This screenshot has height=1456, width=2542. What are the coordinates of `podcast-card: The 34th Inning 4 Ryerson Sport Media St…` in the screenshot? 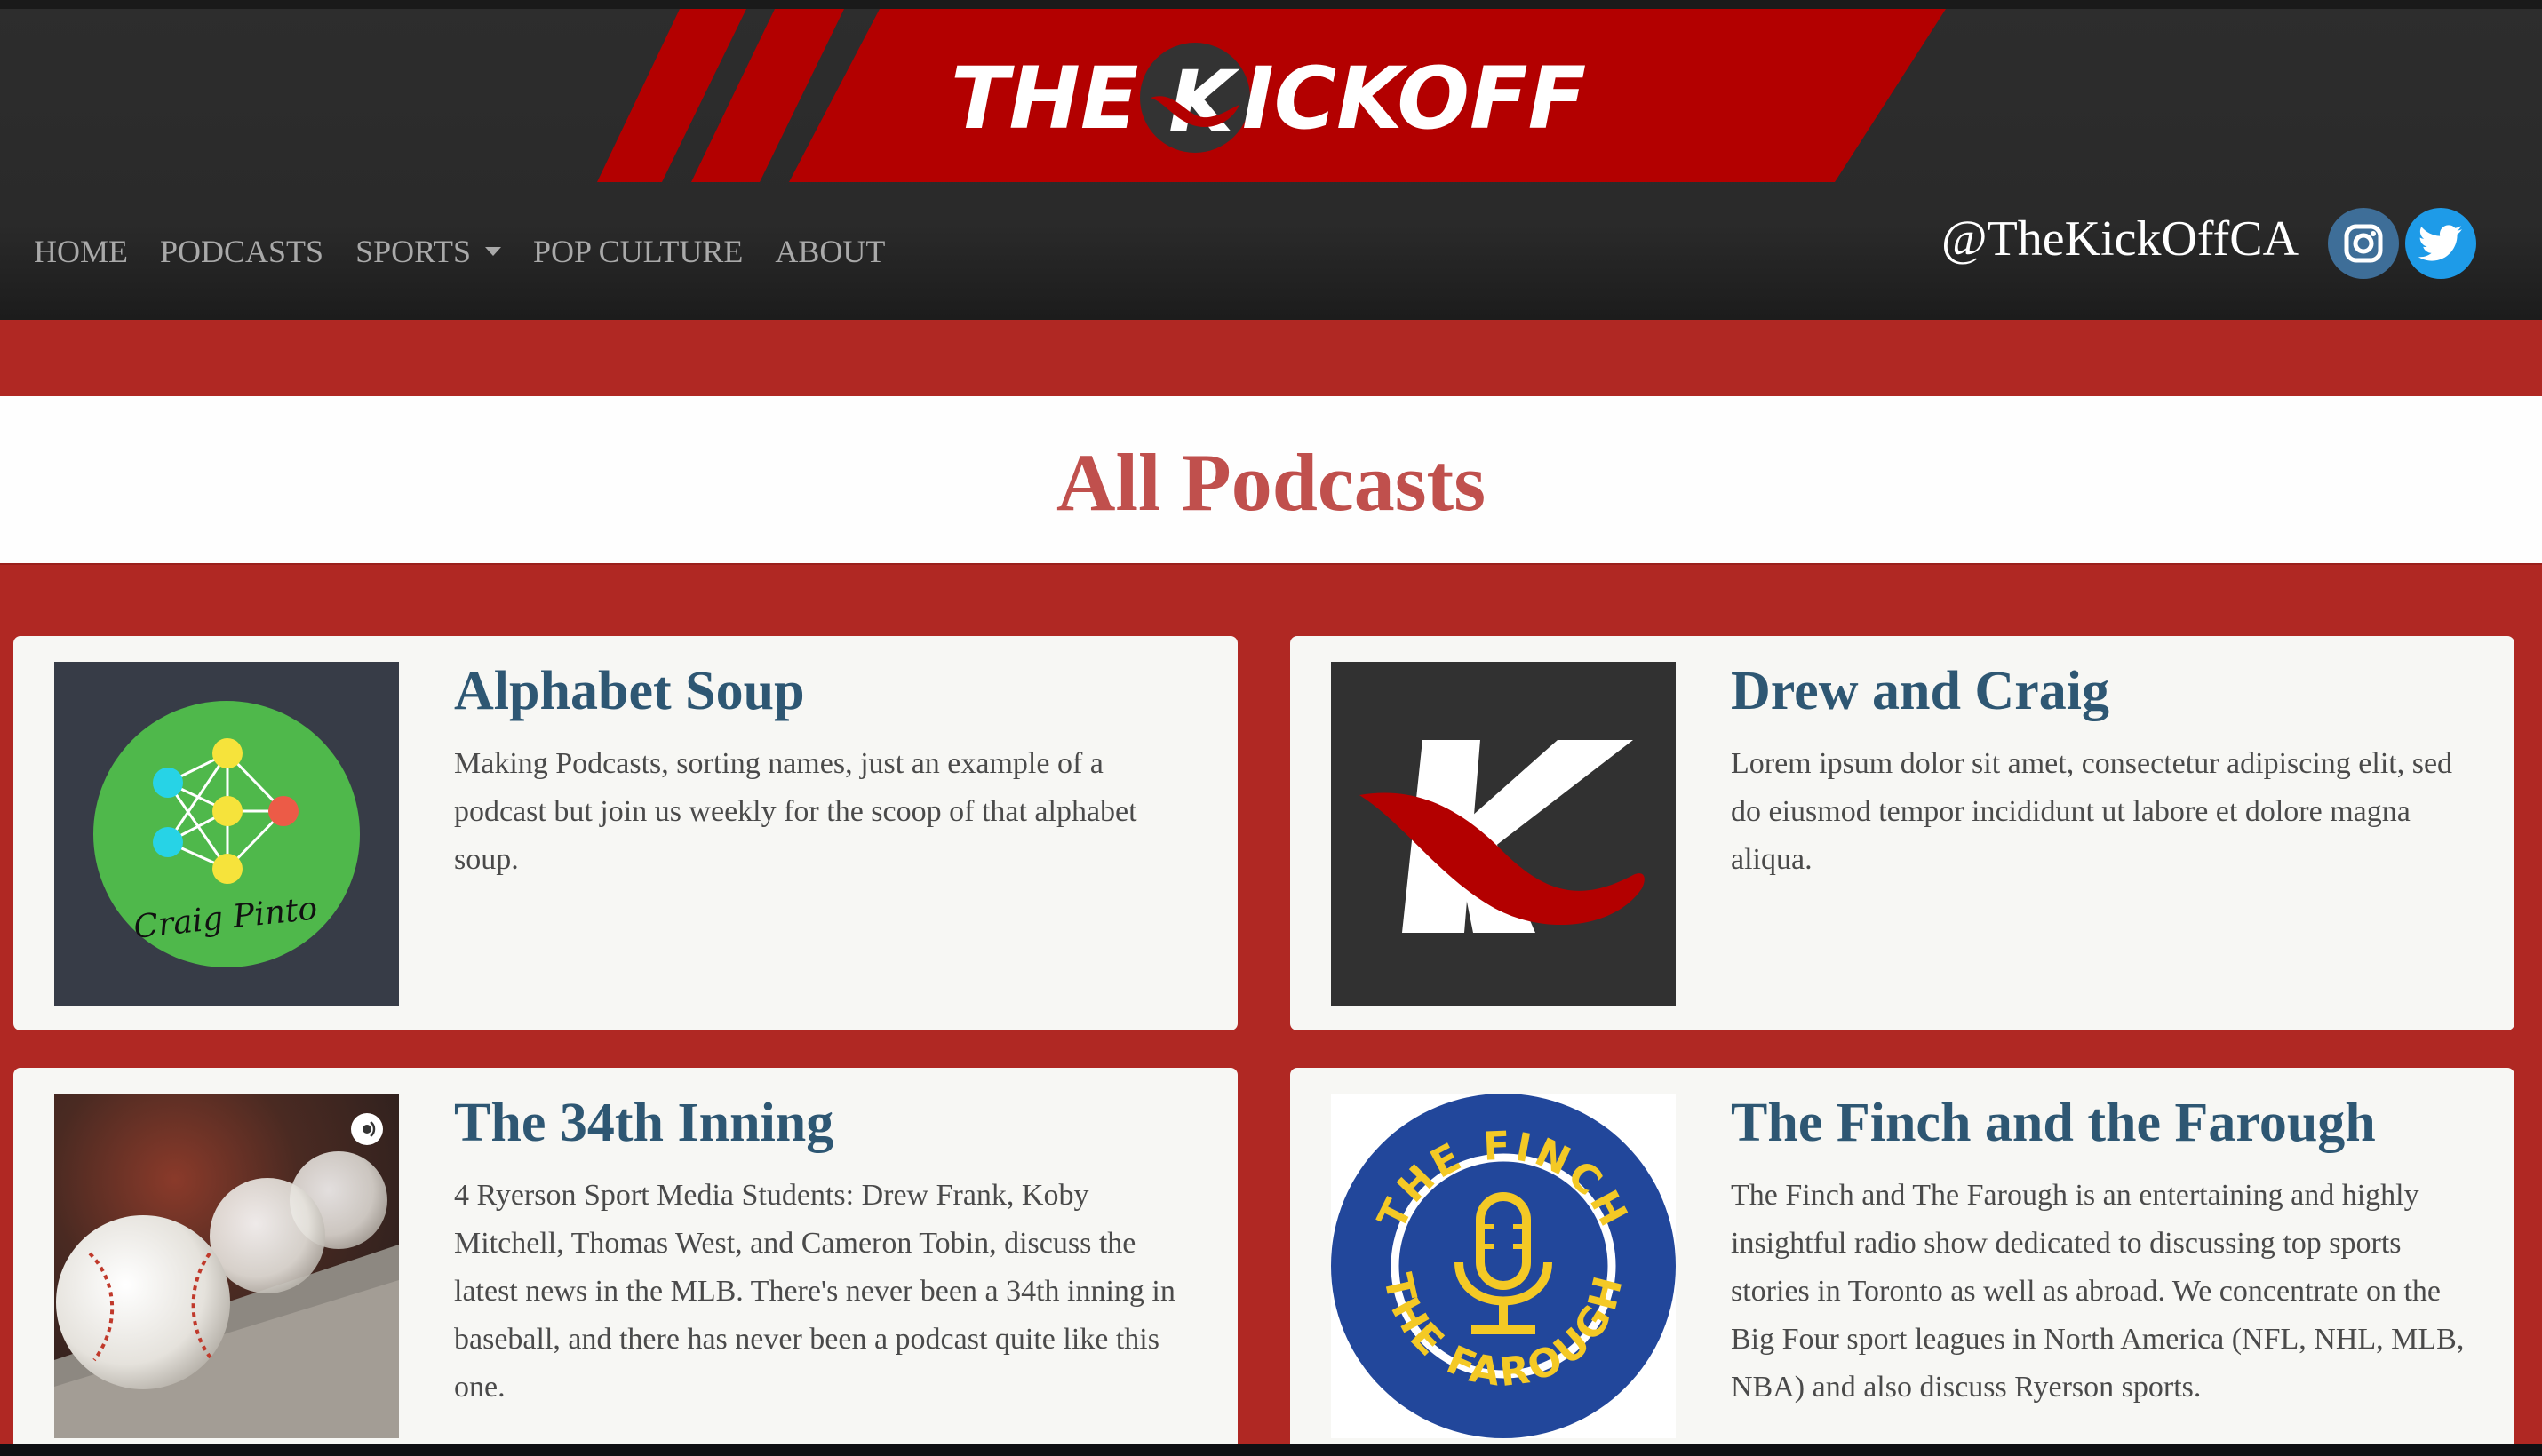 It's located at (625, 1256).